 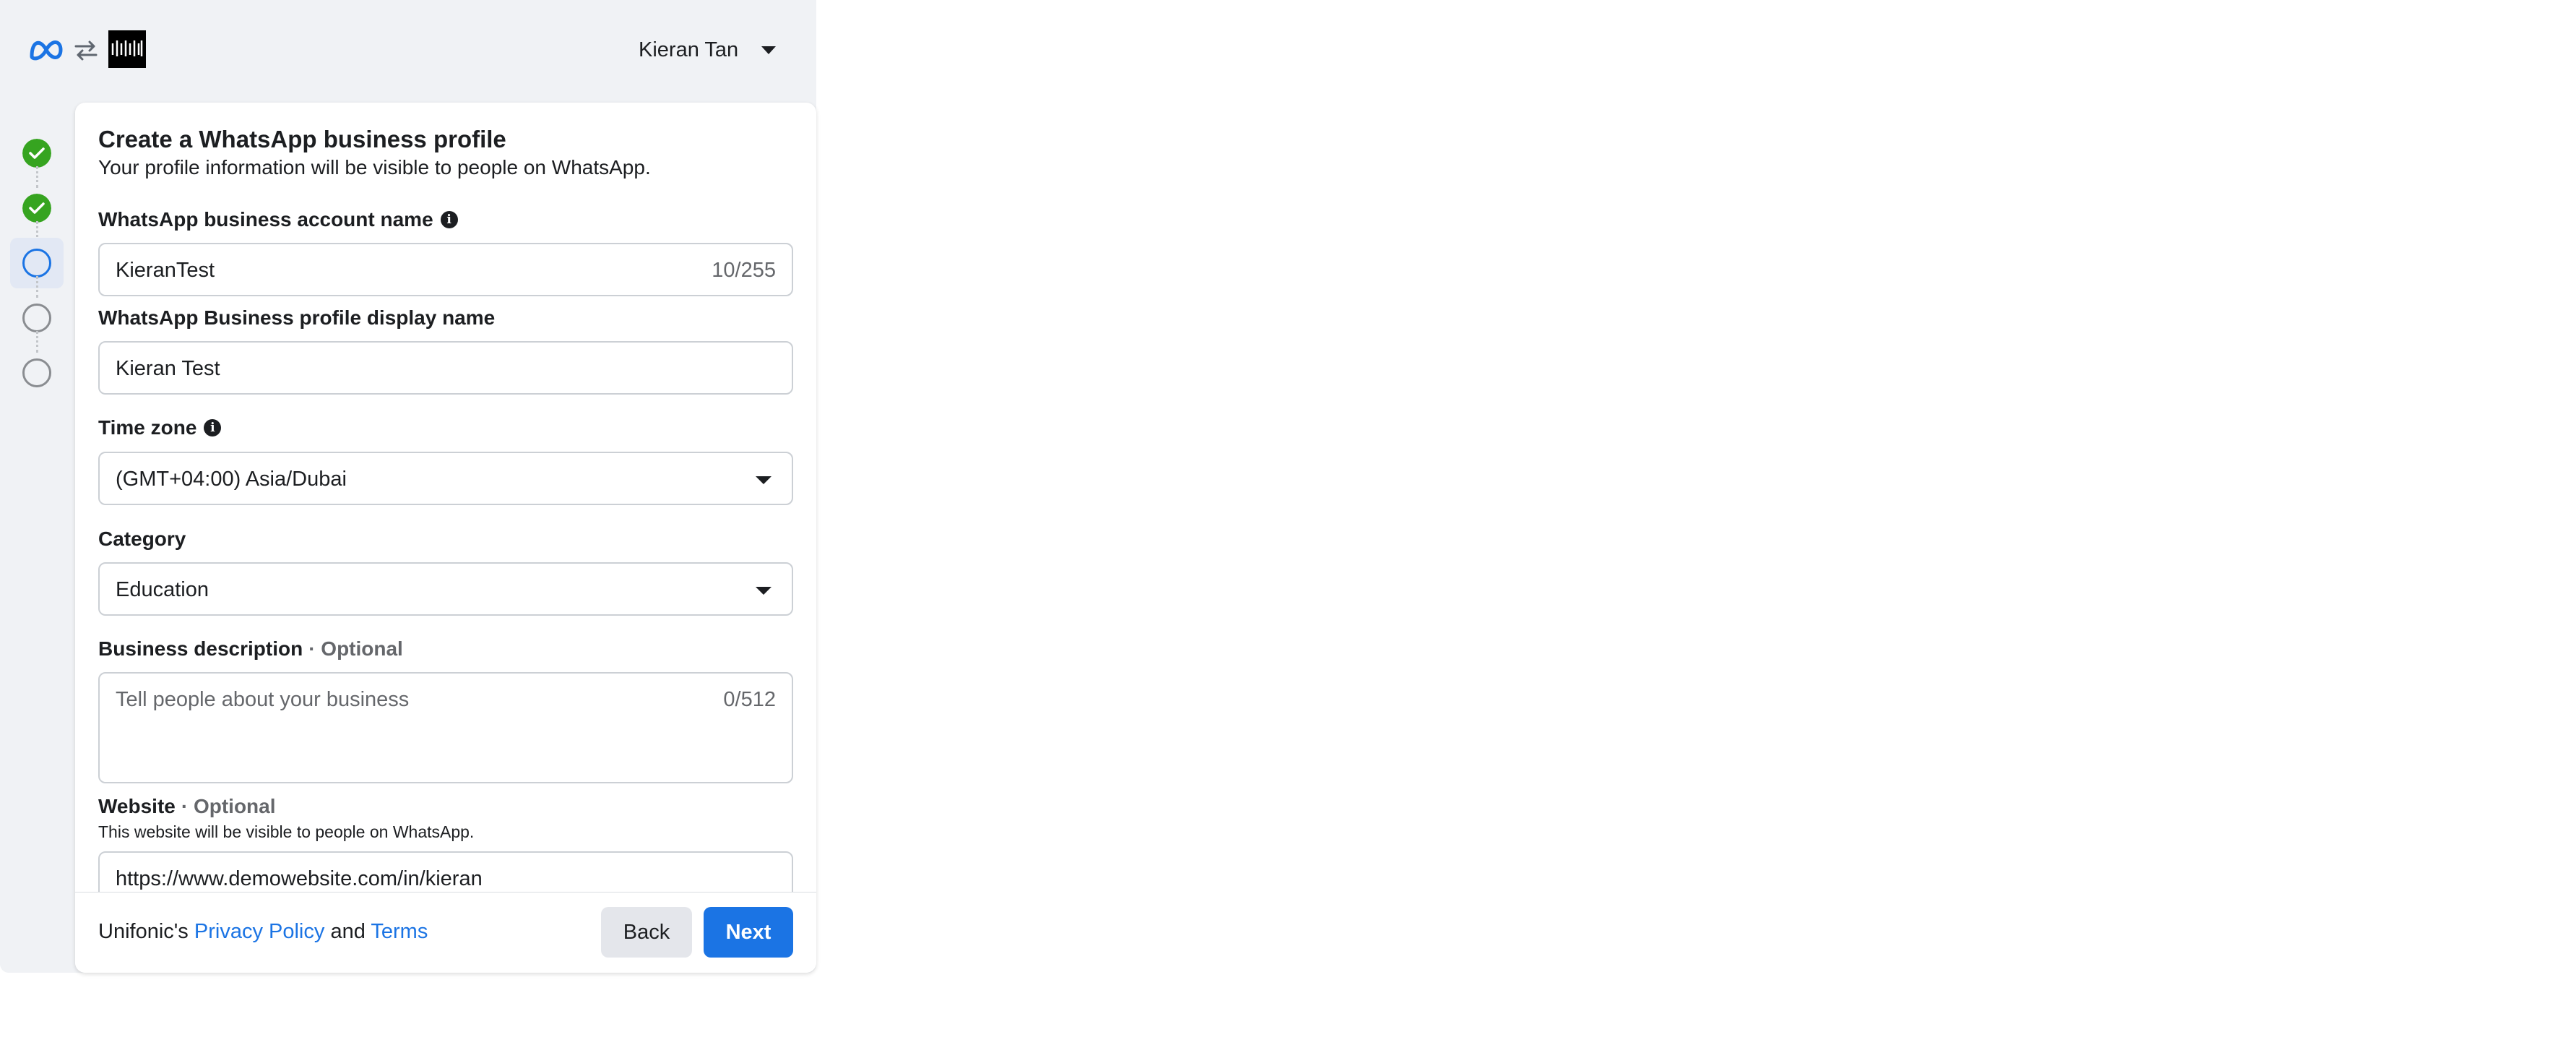 I want to click on terms-link: Terms, so click(x=400, y=931).